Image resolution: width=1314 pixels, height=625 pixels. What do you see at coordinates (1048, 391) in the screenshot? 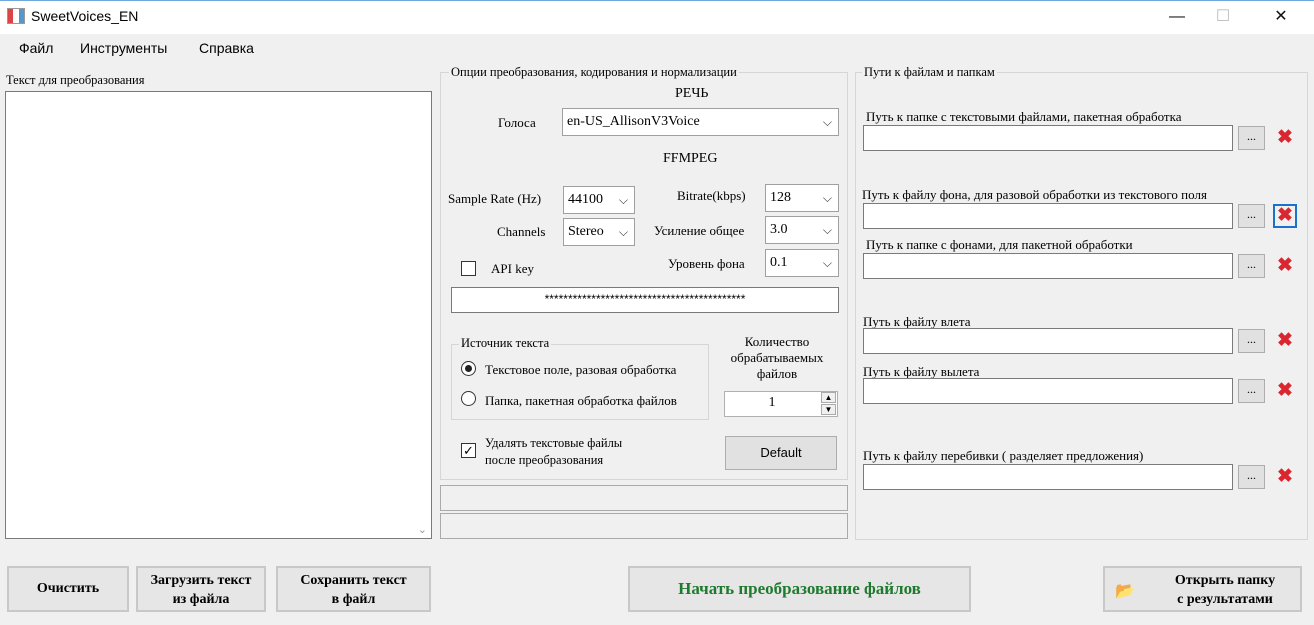
I see `path-input-outro` at bounding box center [1048, 391].